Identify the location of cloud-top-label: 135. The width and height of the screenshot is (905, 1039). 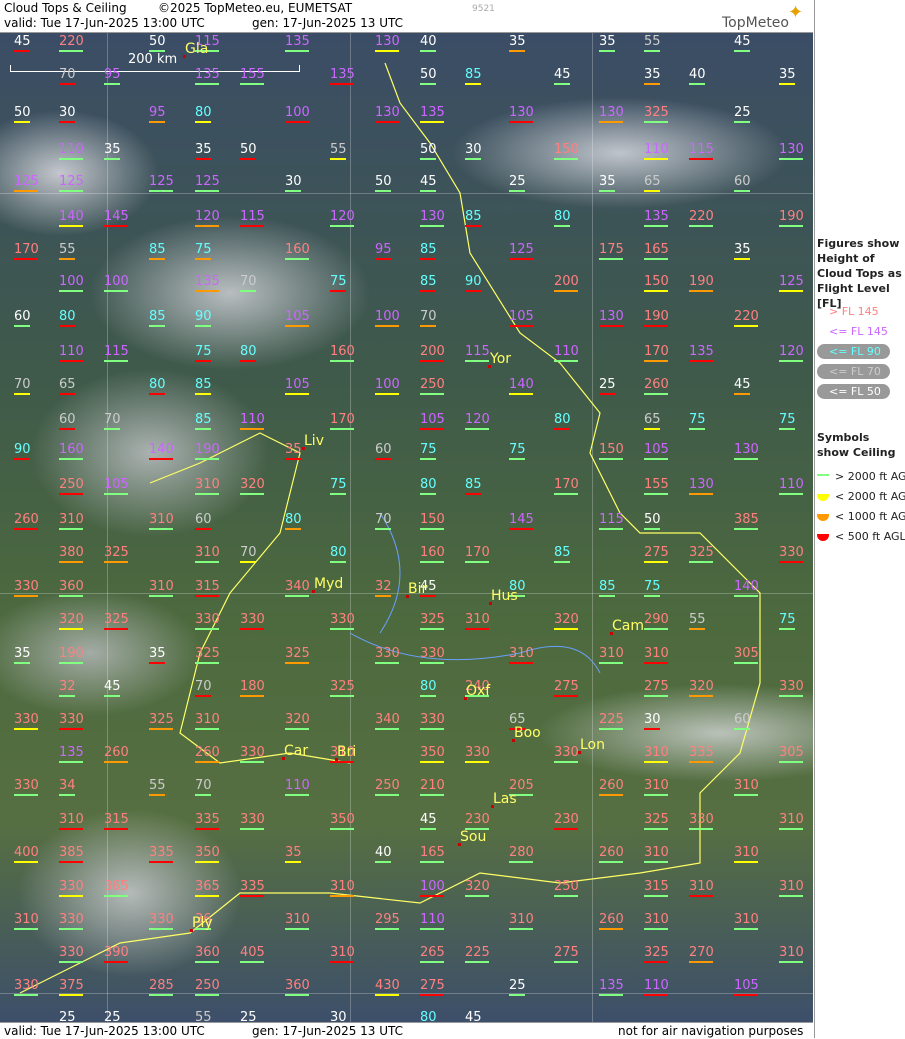
(71, 752).